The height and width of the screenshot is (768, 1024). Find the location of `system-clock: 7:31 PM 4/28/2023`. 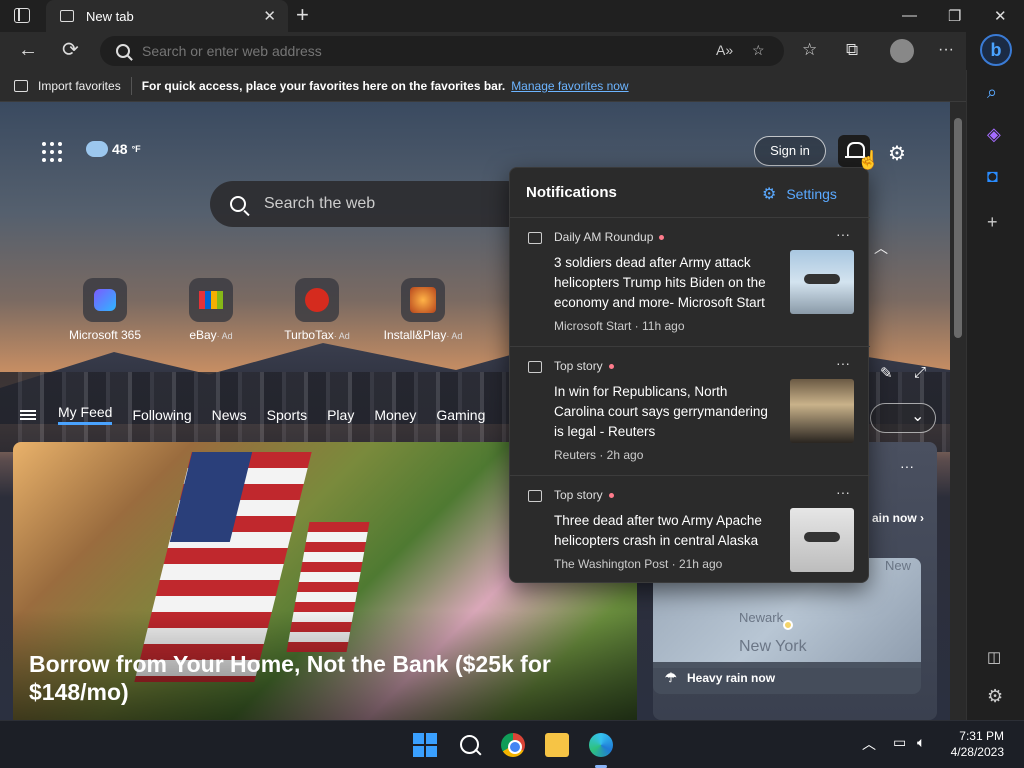

system-clock: 7:31 PM 4/28/2023 is located at coordinates (974, 744).